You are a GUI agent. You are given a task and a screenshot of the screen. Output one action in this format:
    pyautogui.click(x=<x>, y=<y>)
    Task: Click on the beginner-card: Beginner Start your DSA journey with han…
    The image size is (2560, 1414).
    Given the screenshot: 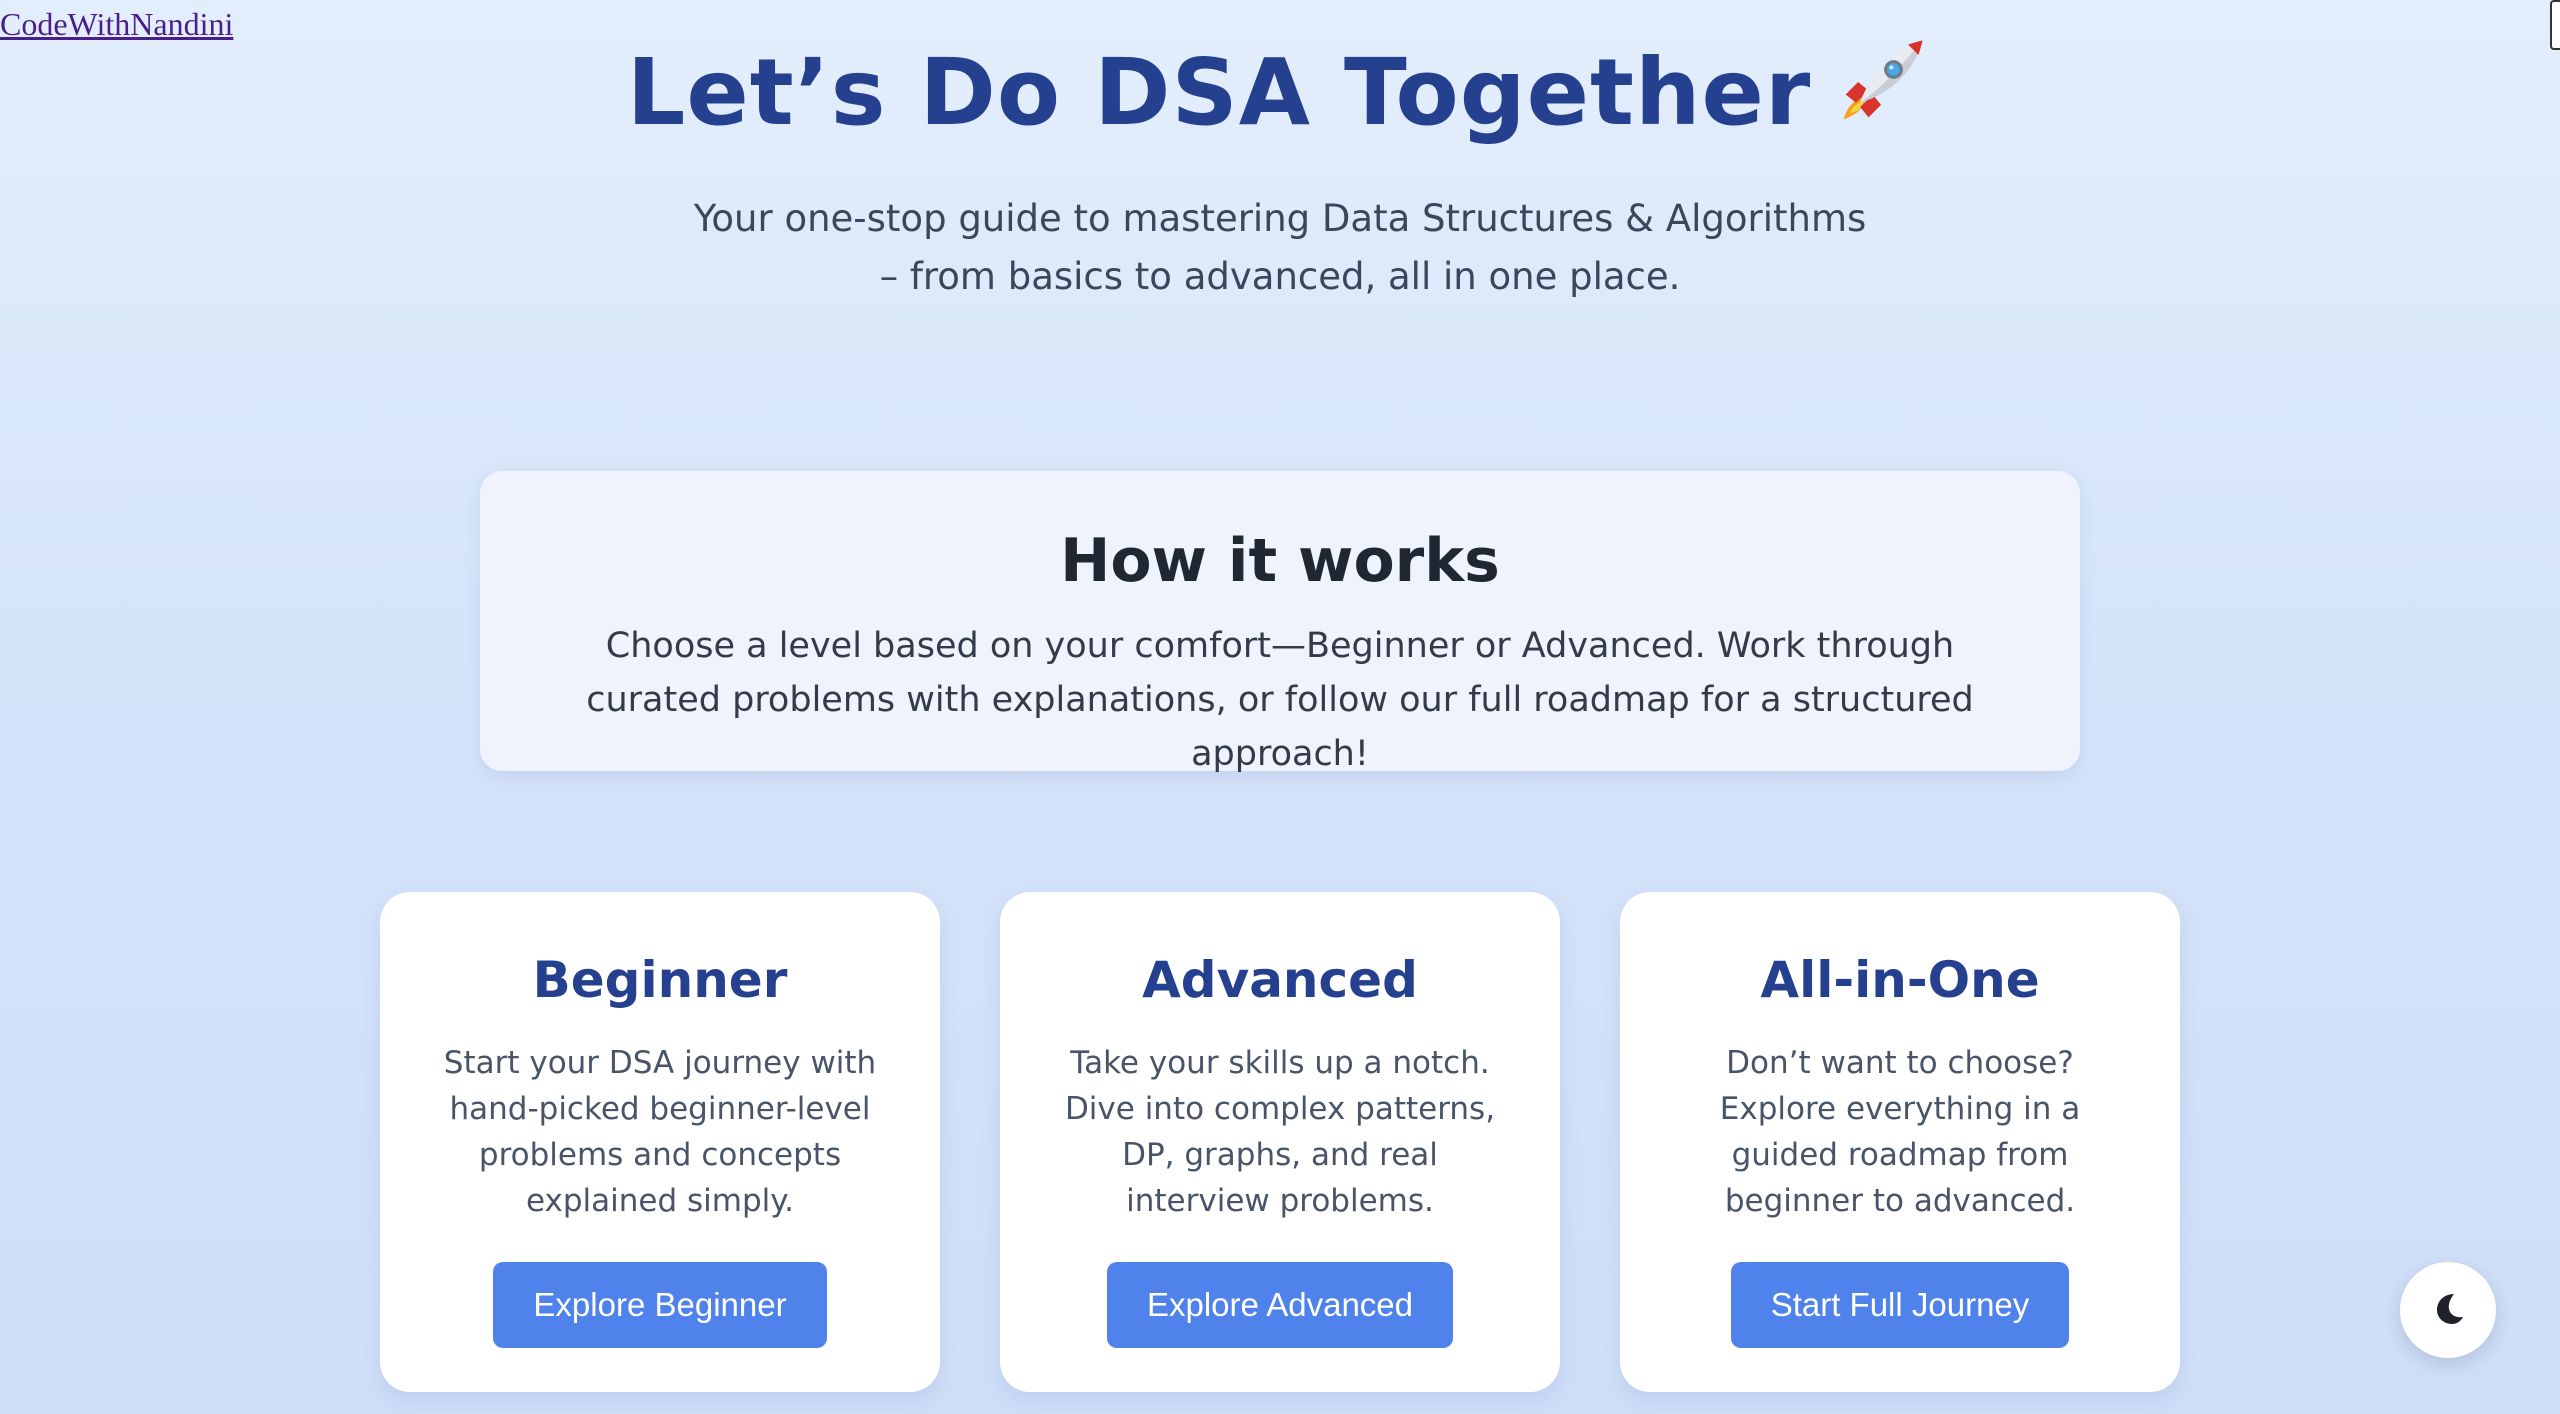 What is the action you would take?
    pyautogui.click(x=660, y=1142)
    